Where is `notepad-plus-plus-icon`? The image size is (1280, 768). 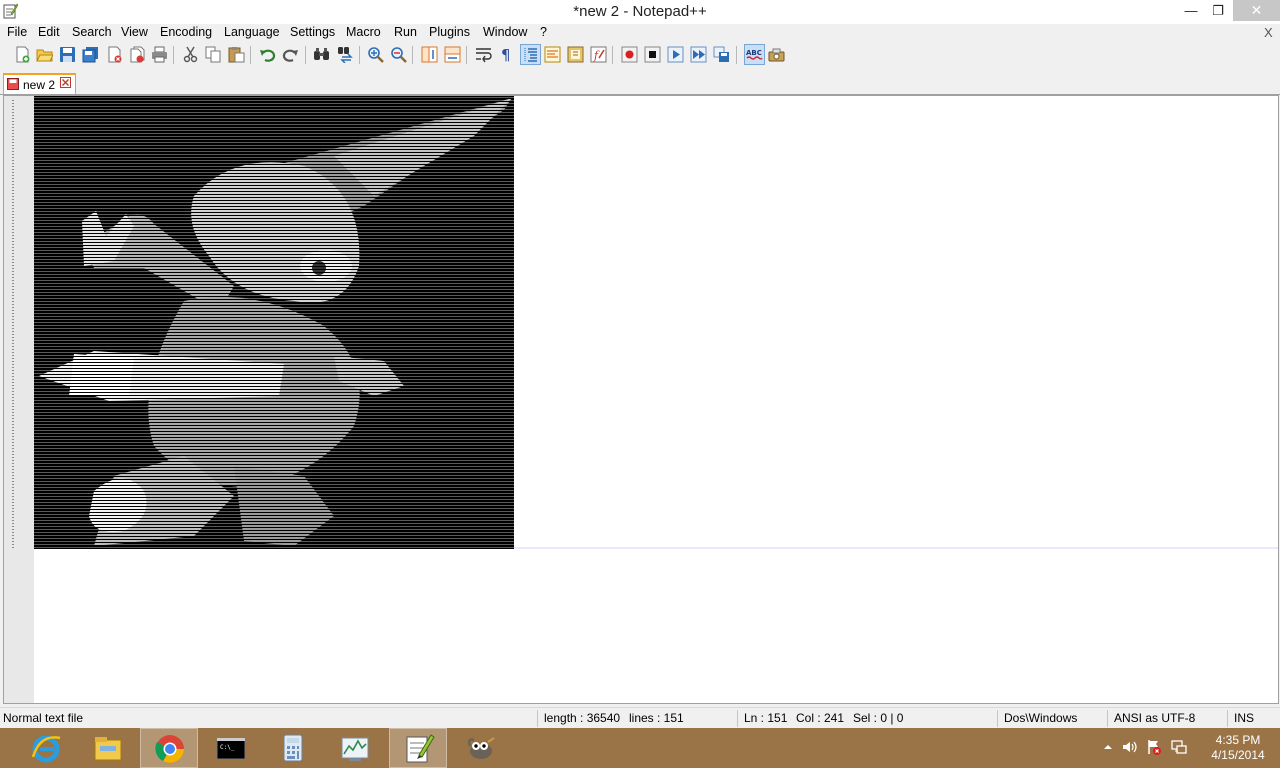 notepad-plus-plus-icon is located at coordinates (420, 748).